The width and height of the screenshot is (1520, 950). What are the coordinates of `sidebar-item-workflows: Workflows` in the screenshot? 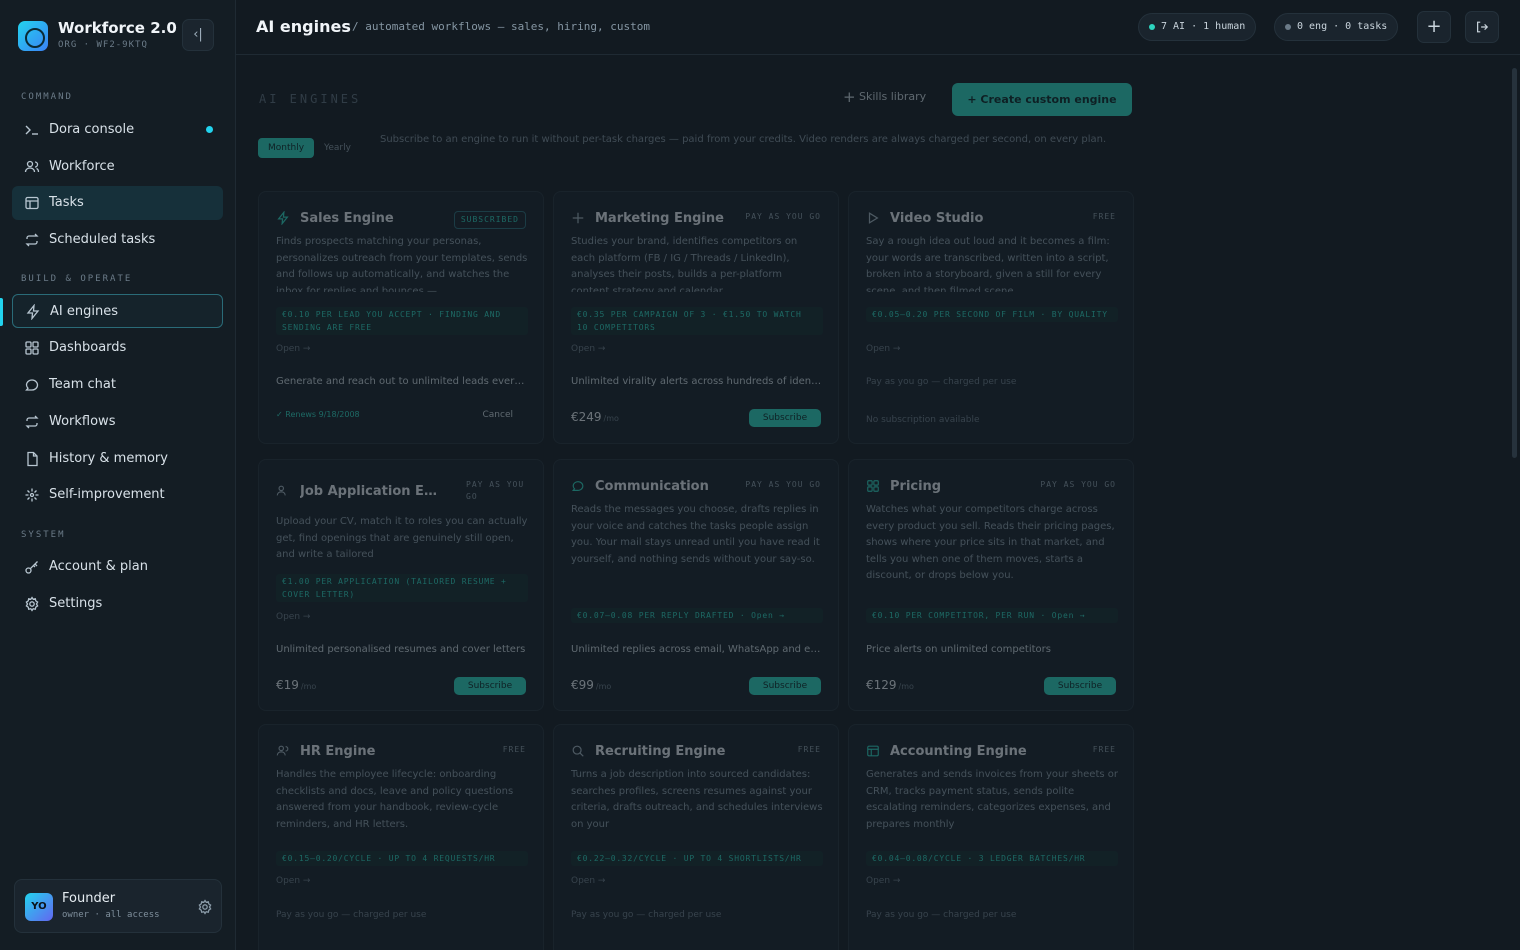 It's located at (117, 422).